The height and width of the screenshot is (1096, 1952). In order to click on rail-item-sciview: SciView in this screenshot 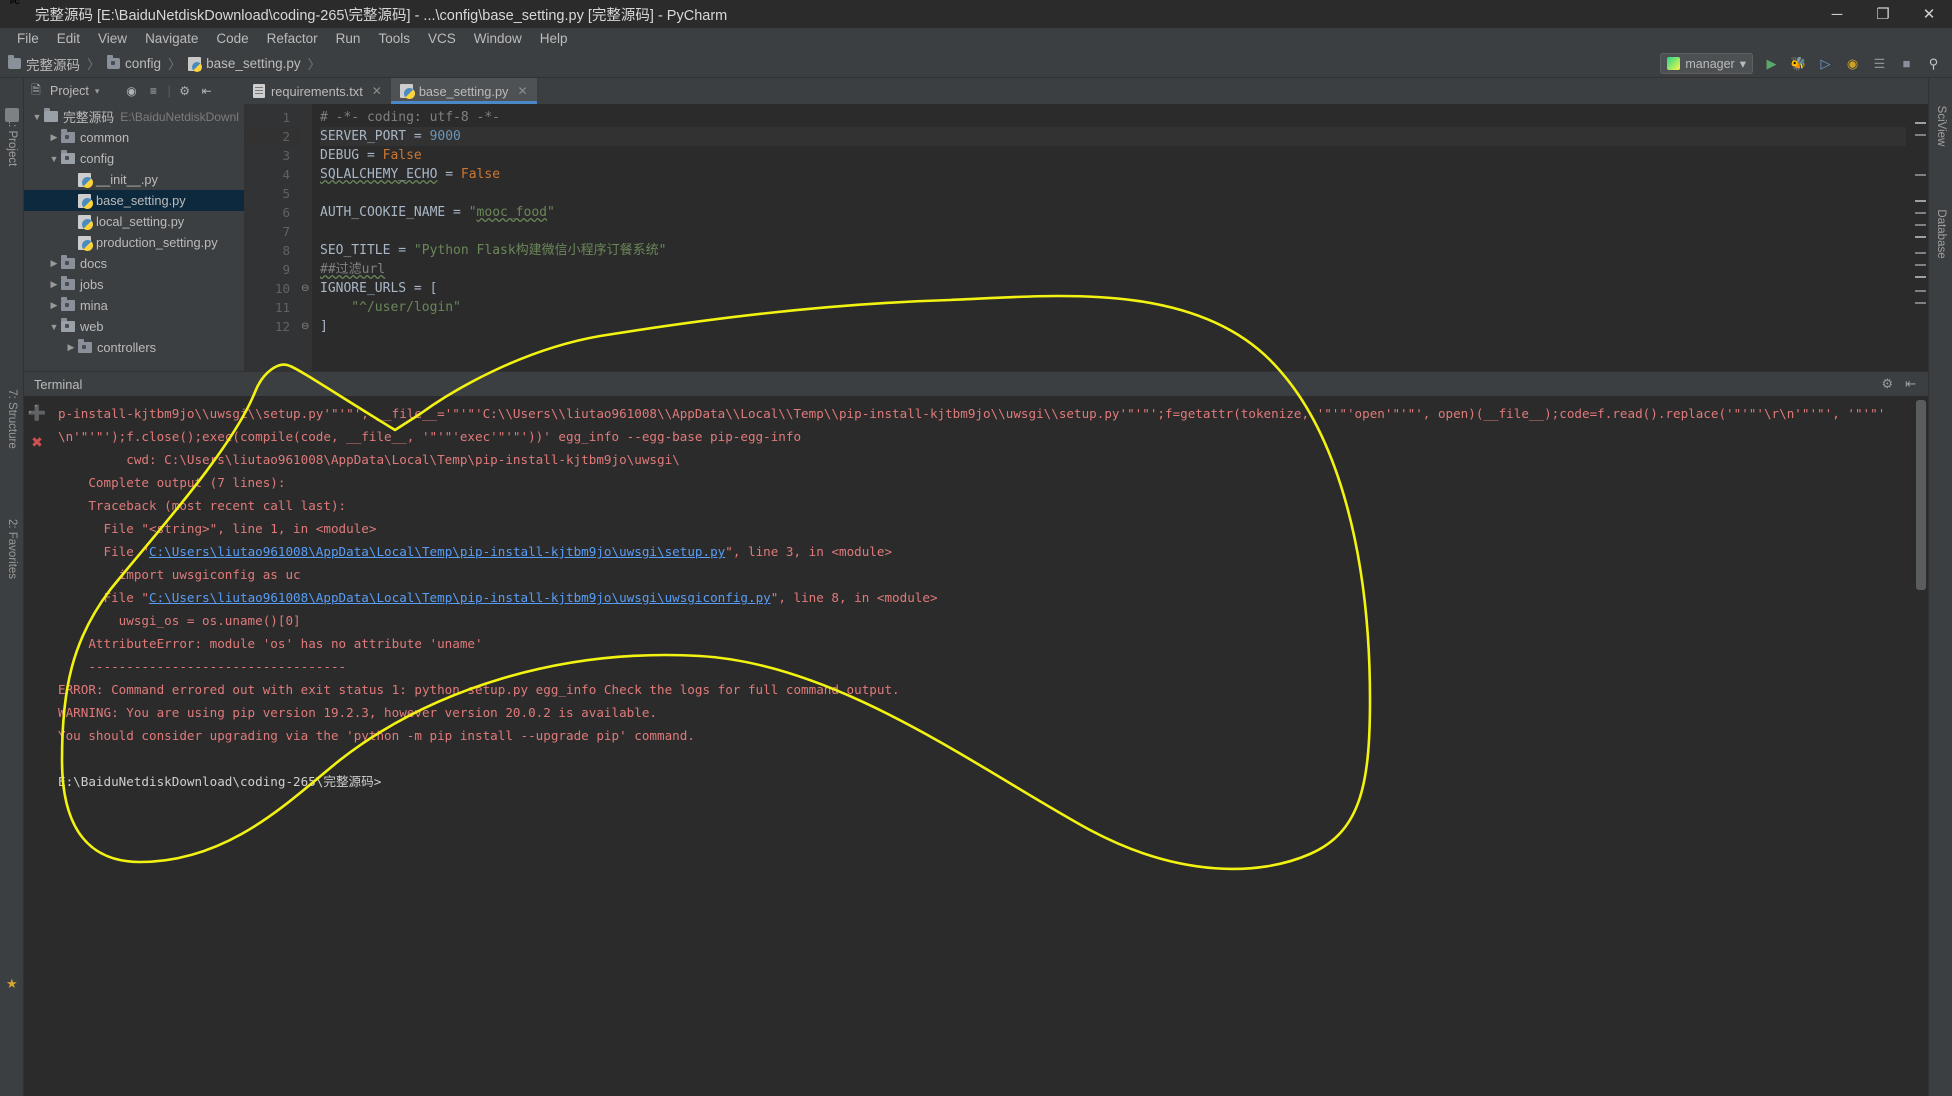, I will do `click(1941, 126)`.